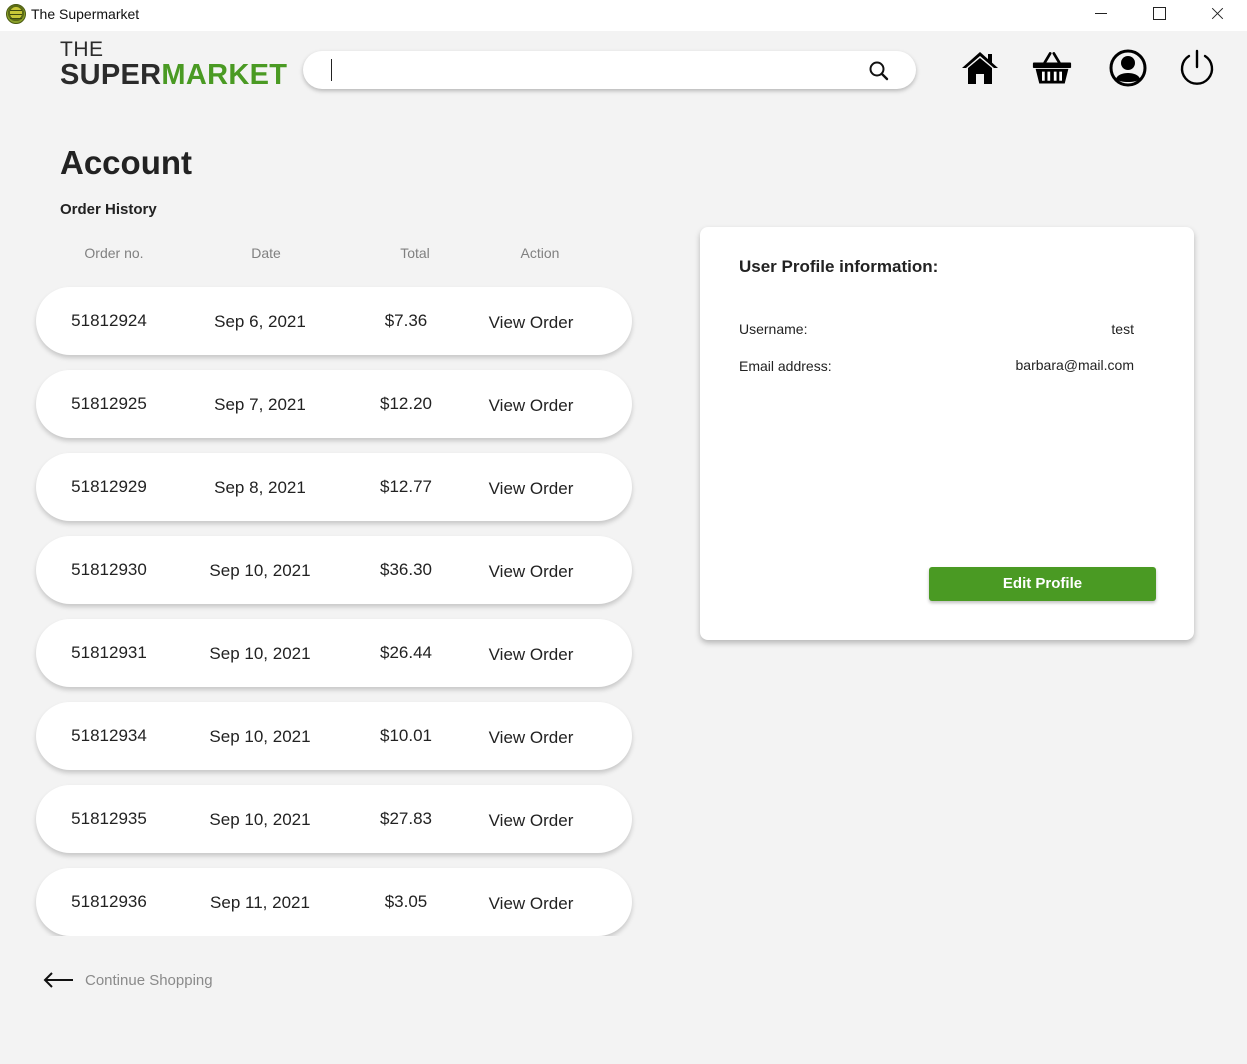 This screenshot has height=1064, width=1247. What do you see at coordinates (58, 980) in the screenshot?
I see `arrow-left-icon` at bounding box center [58, 980].